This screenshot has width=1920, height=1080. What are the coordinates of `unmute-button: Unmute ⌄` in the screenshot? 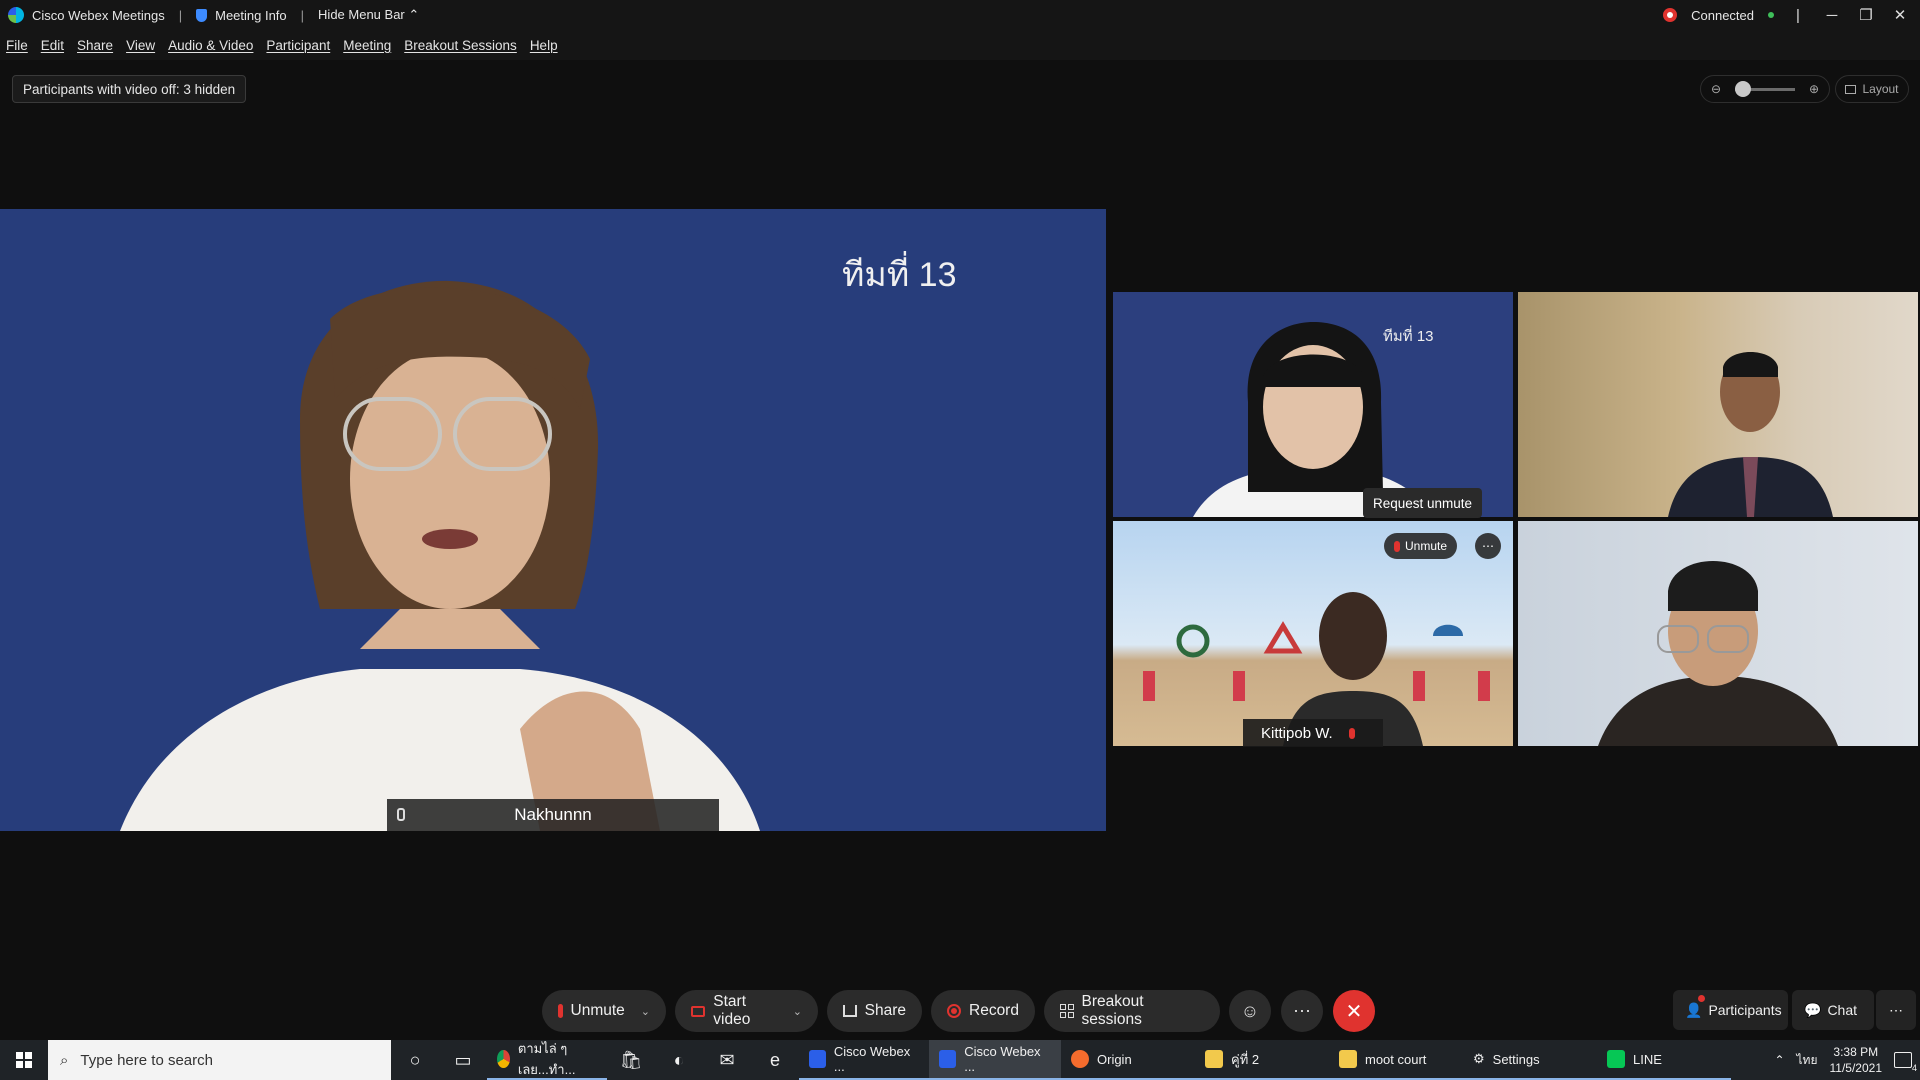 It's located at (604, 1011).